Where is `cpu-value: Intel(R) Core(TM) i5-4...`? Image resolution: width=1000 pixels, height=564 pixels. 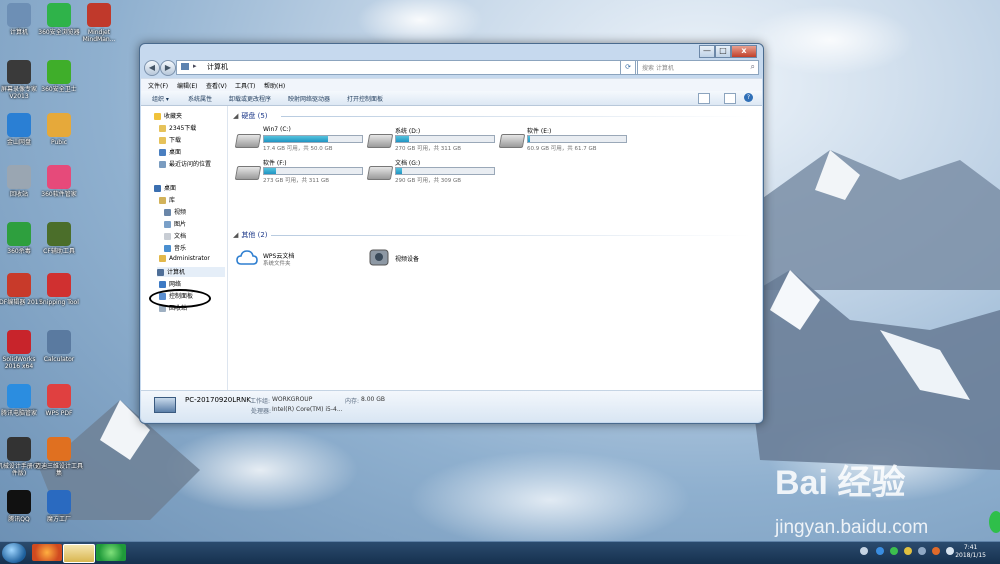 cpu-value: Intel(R) Core(TM) i5-4... is located at coordinates (307, 409).